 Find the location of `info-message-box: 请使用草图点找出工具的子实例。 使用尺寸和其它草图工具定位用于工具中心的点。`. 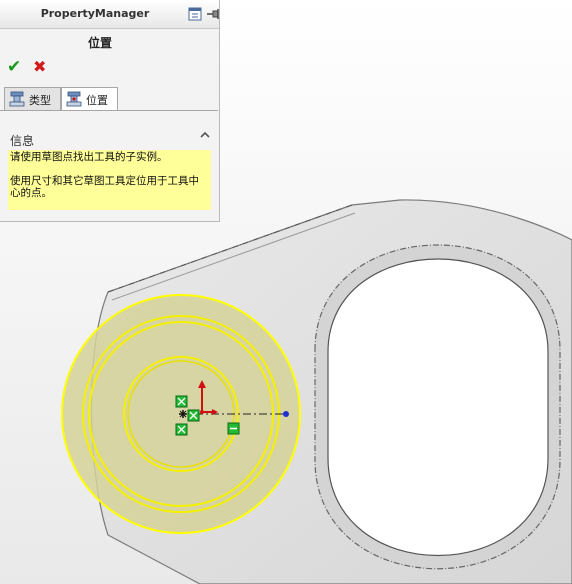

info-message-box: 请使用草图点找出工具的子实例。 使用尺寸和其它草图工具定位用于工具中心的点。 is located at coordinates (109, 180).